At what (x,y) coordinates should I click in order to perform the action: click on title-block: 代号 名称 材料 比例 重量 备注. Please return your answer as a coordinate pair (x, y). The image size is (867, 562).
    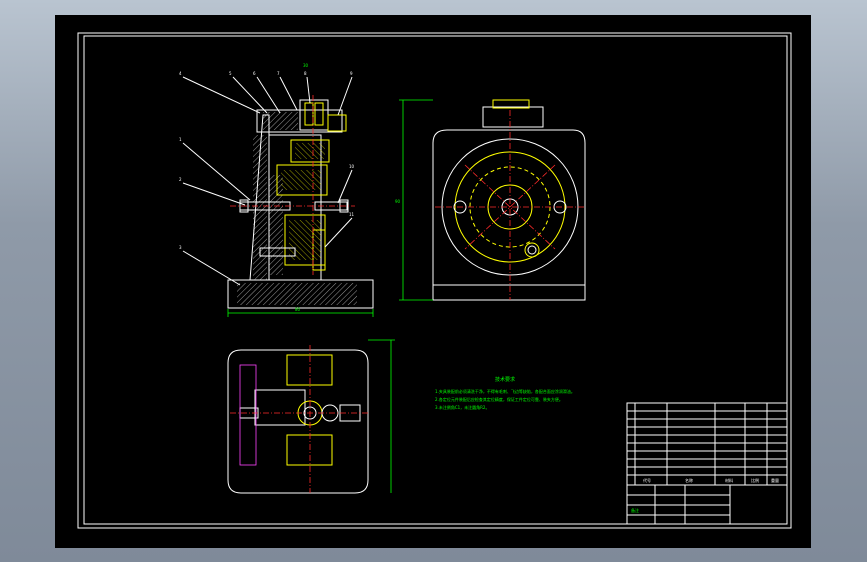
    Looking at the image, I should click on (707, 463).